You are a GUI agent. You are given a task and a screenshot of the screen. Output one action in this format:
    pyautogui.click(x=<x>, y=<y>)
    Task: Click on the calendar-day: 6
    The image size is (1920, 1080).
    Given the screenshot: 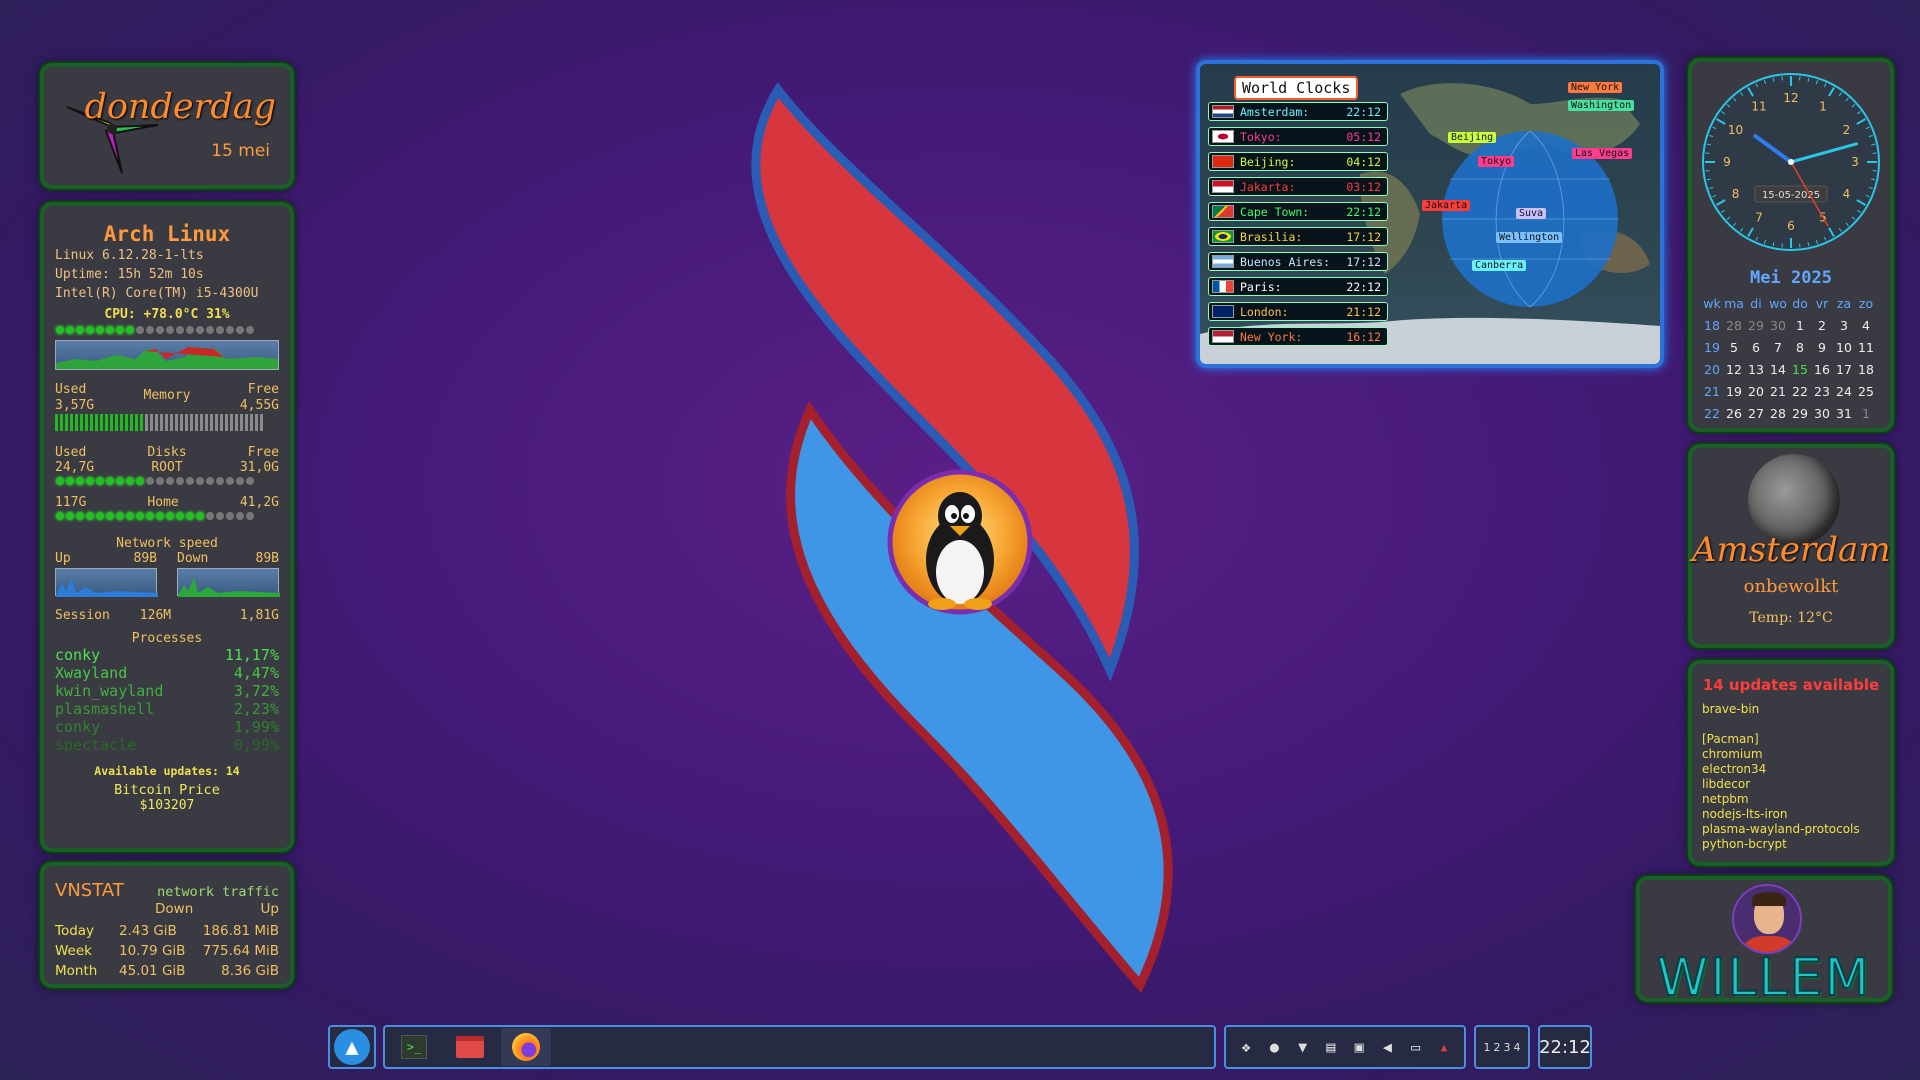 What is the action you would take?
    pyautogui.click(x=1756, y=347)
    